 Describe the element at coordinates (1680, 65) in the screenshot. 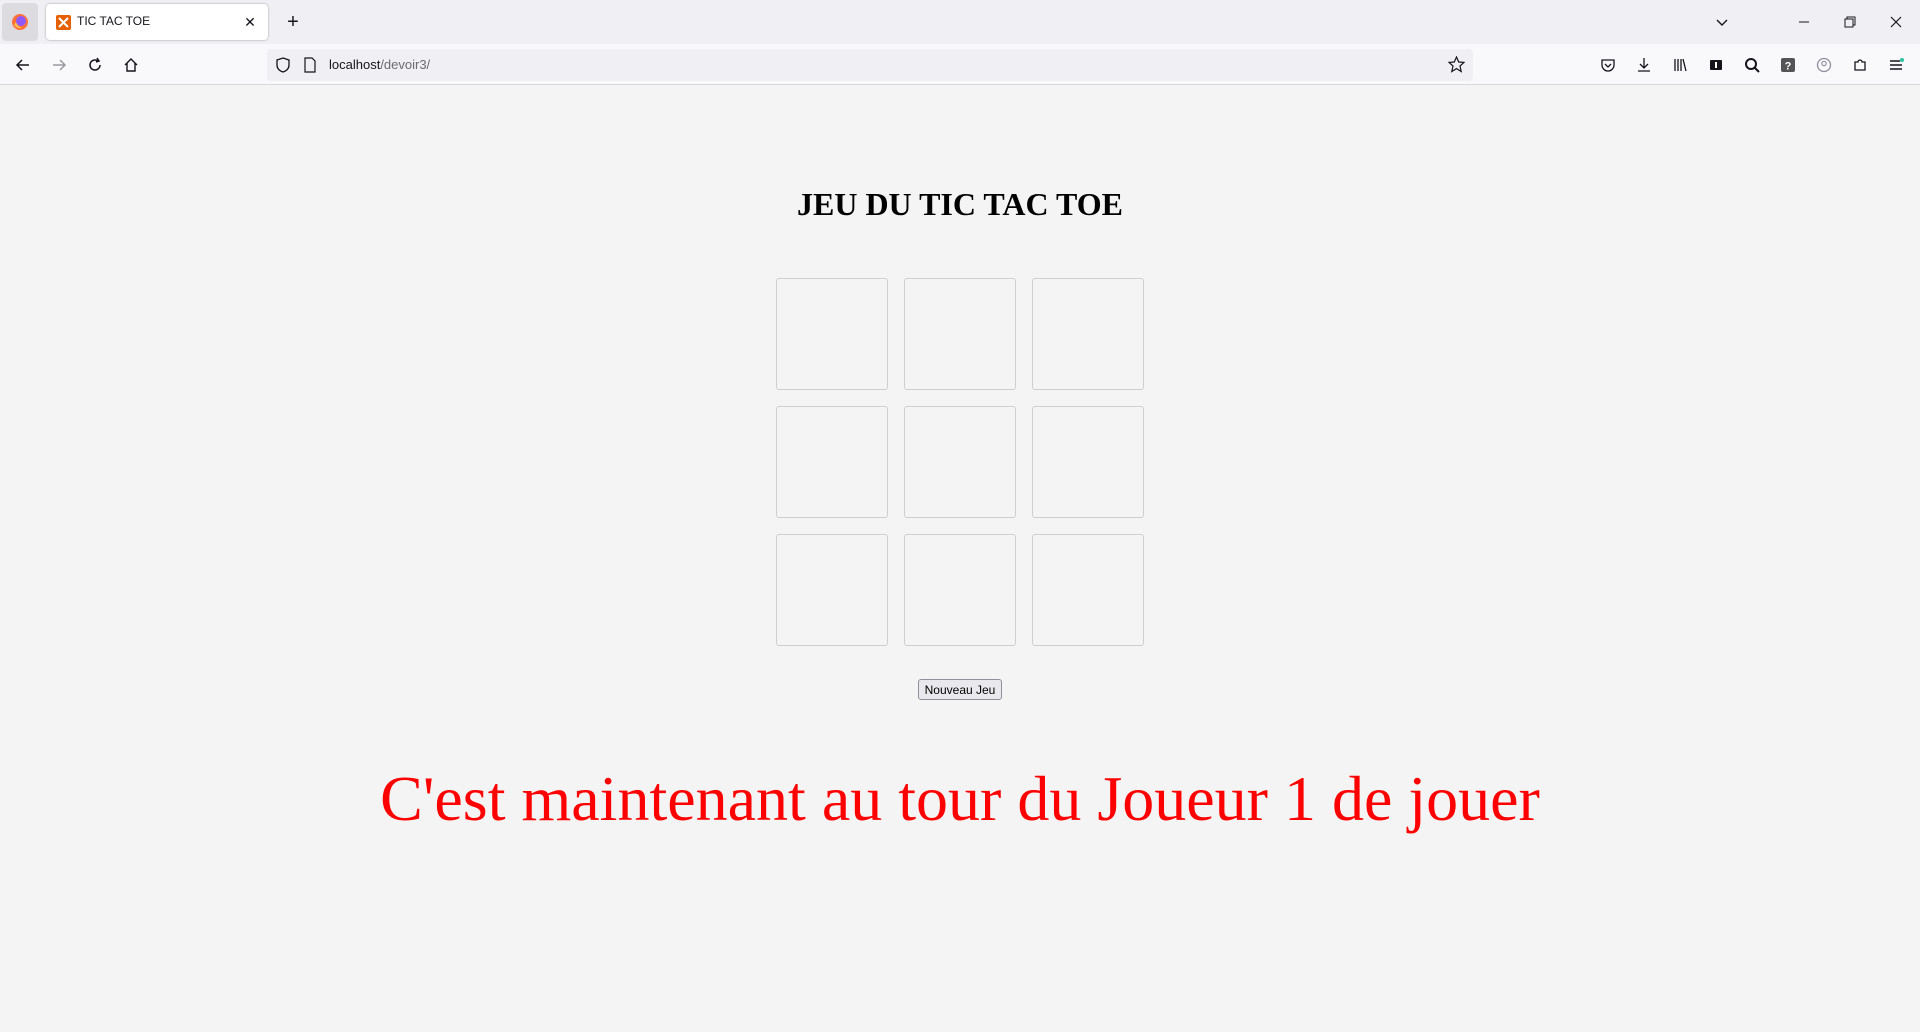

I see `library-icon` at that location.